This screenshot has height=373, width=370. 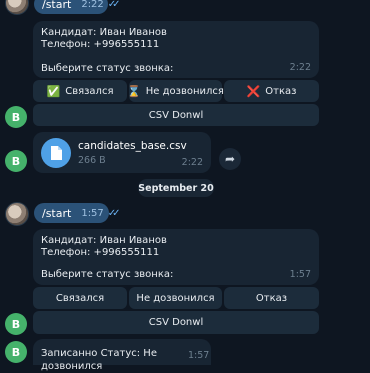 I want to click on status-connected-button: Связался, so click(x=80, y=298).